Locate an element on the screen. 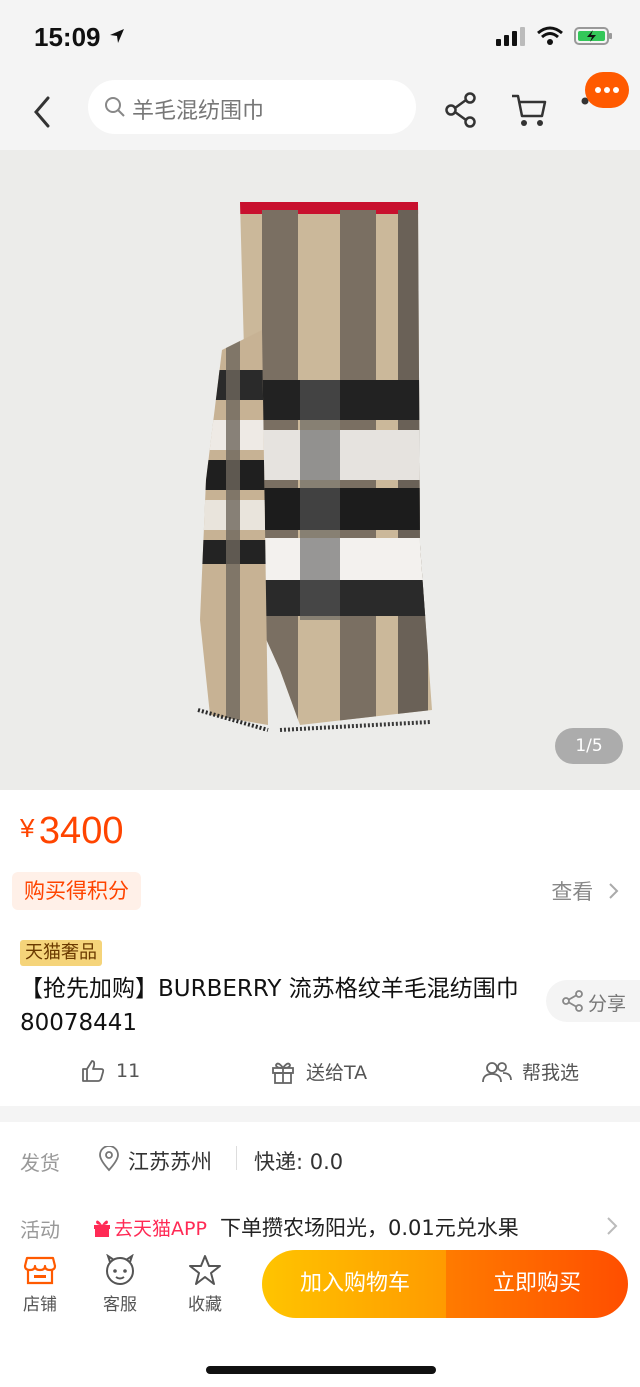 The width and height of the screenshot is (640, 1387). share-small-icon is located at coordinates (572, 1001).